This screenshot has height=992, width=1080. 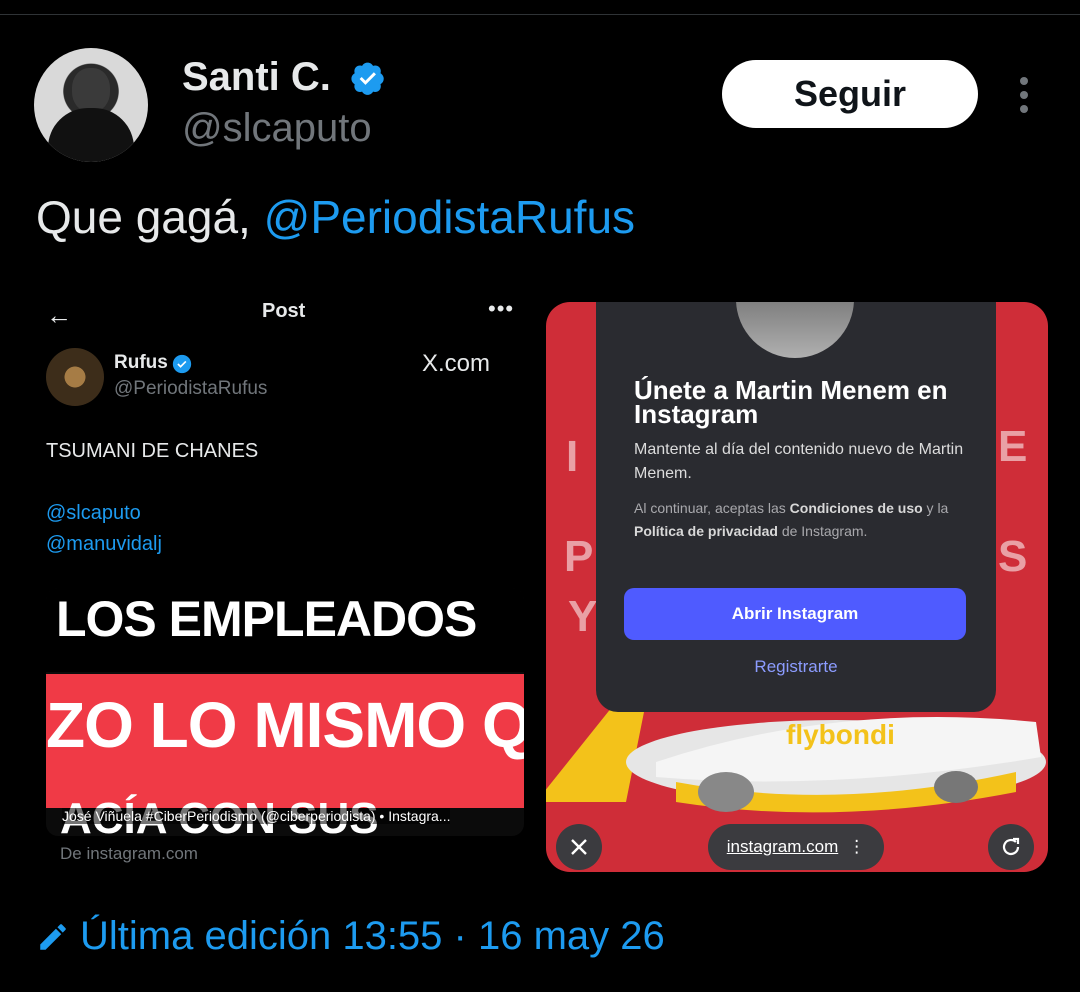 What do you see at coordinates (1024, 95) in the screenshot?
I see `more-options-icon` at bounding box center [1024, 95].